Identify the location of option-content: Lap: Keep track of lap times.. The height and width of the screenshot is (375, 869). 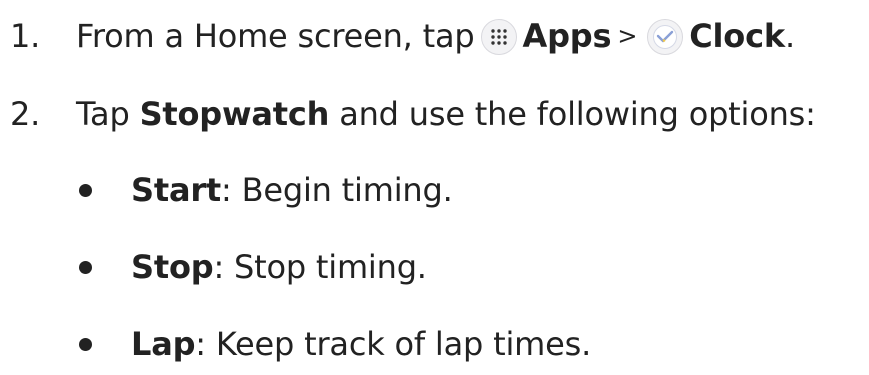
(361, 344).